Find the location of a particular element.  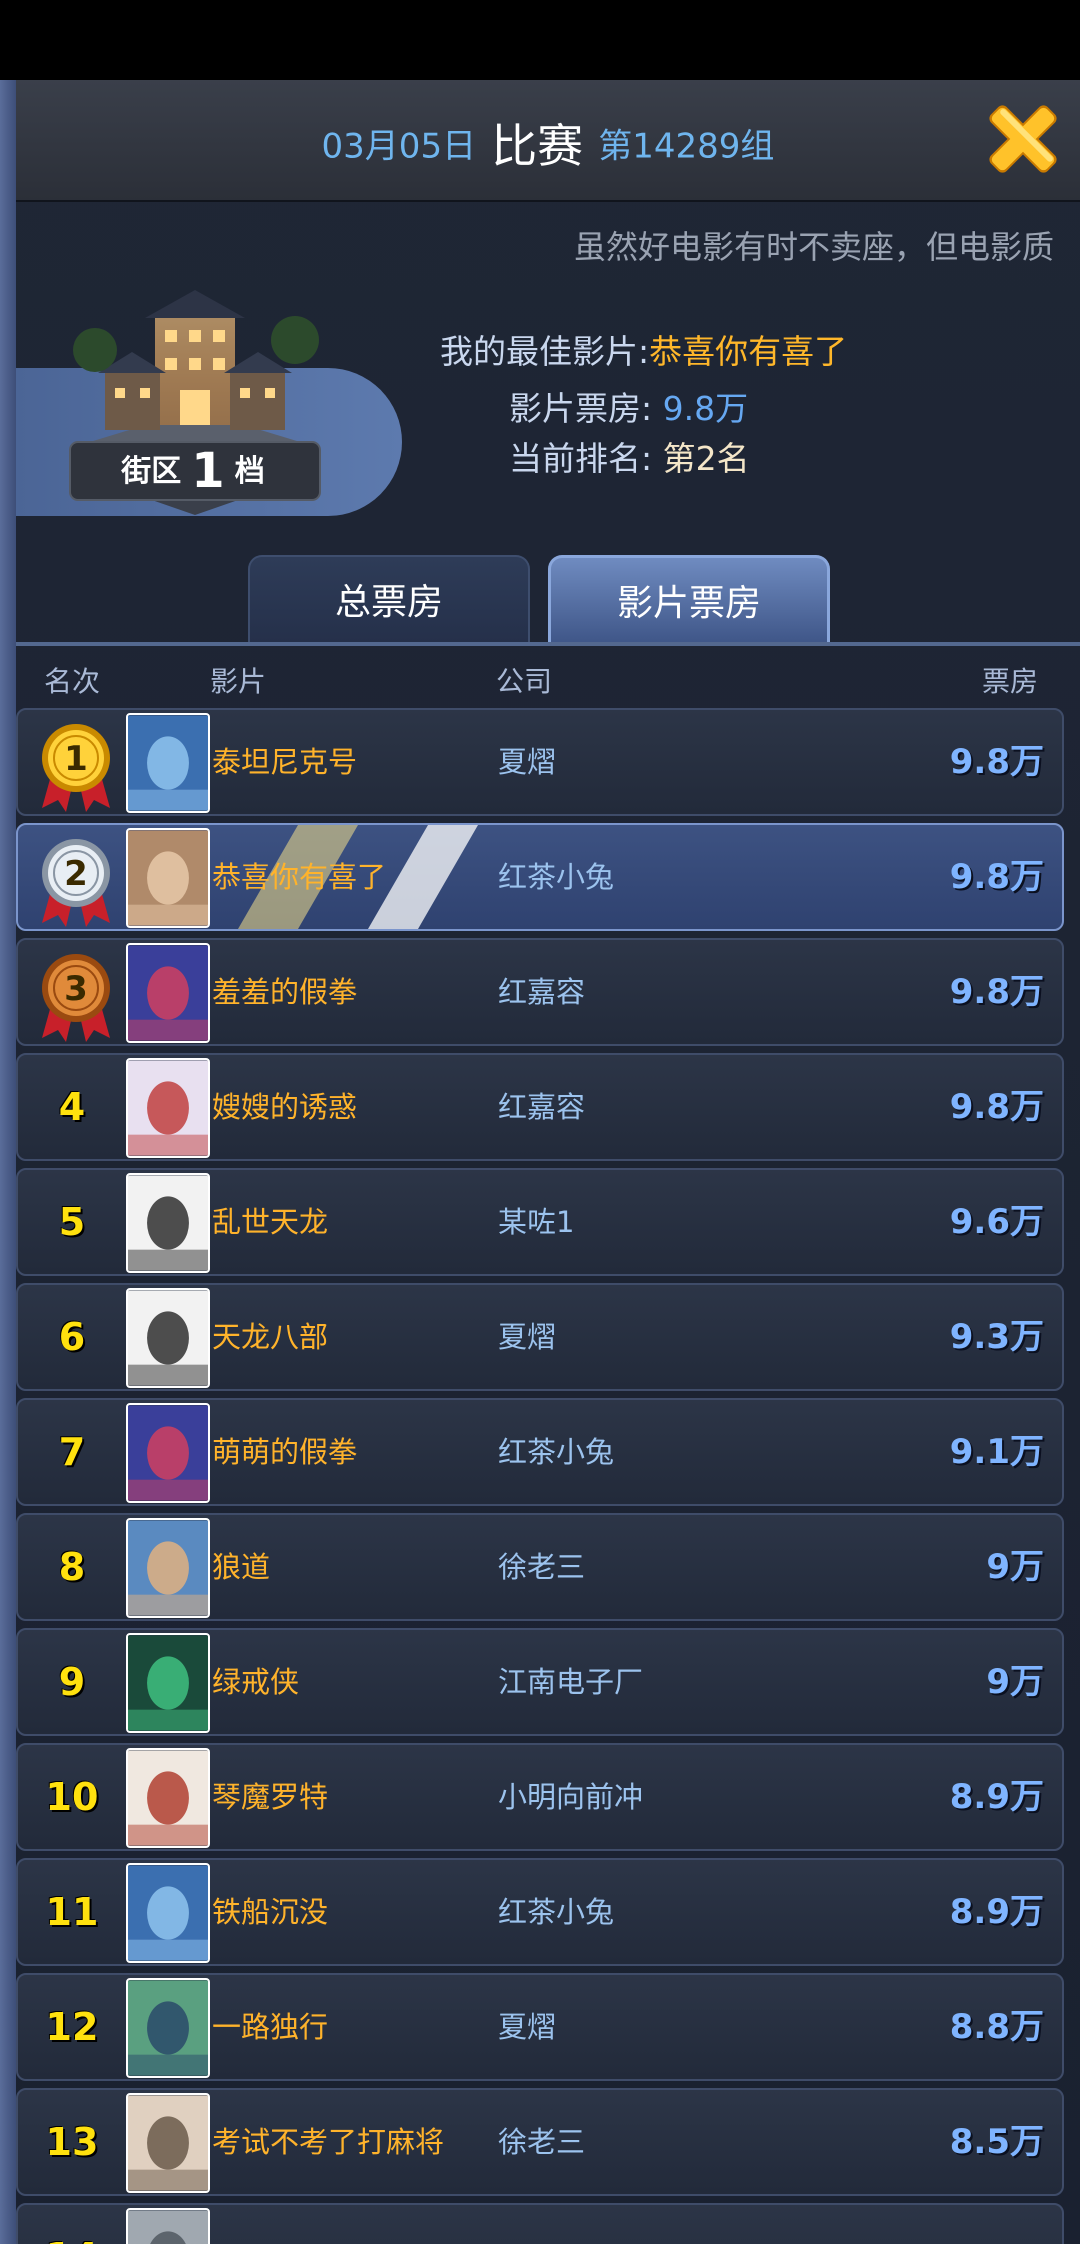

tab-divider is located at coordinates (548, 644).